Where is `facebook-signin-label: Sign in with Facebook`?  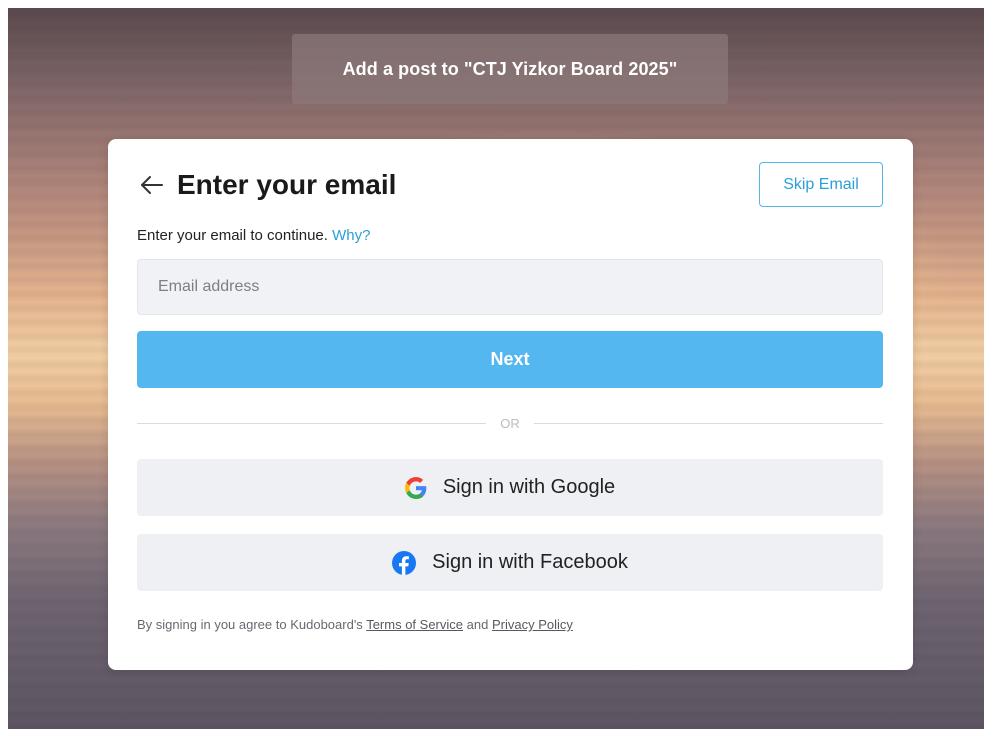
facebook-signin-label: Sign in with Facebook is located at coordinates (530, 562).